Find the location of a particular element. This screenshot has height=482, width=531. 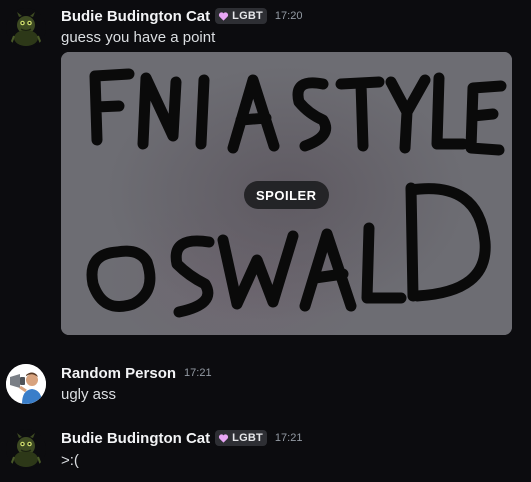

message-header: Random Person 17:21 is located at coordinates (136, 373).